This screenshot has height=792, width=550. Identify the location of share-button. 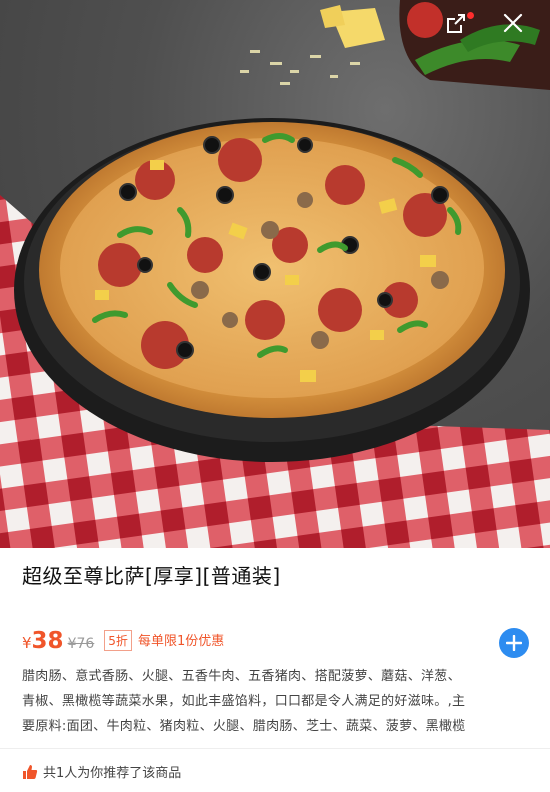
(459, 27).